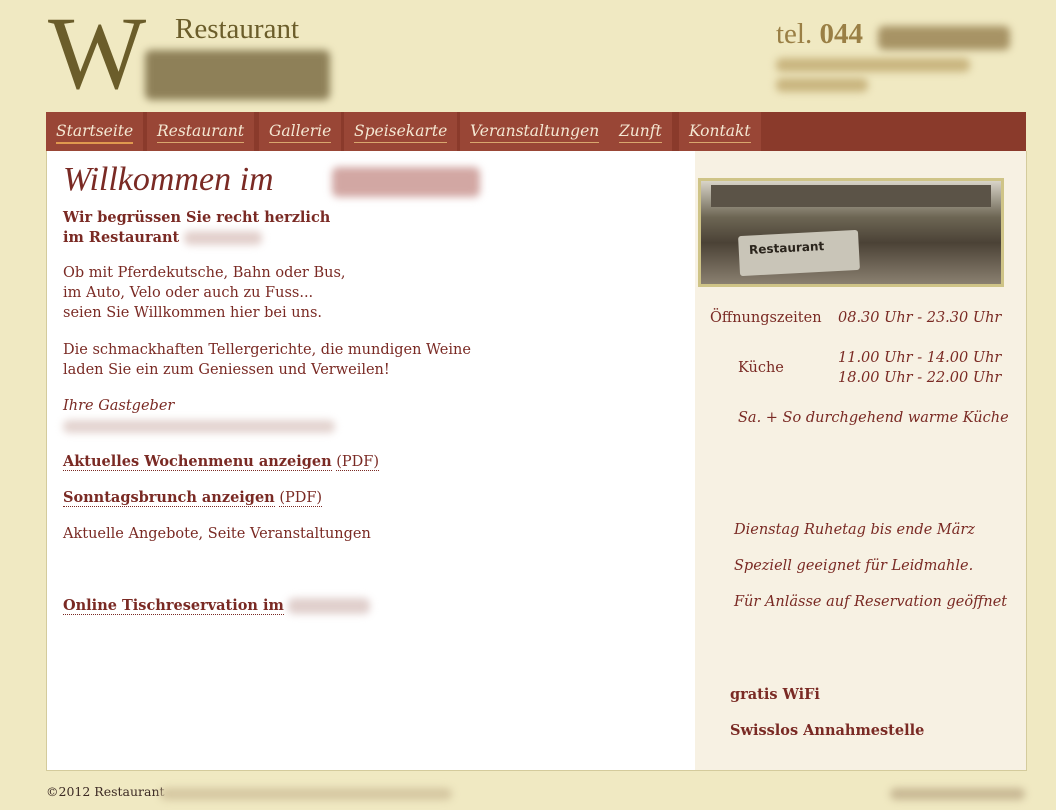 This screenshot has width=1056, height=810. What do you see at coordinates (775, 694) in the screenshot?
I see `wifi-note: gratis WiFi` at bounding box center [775, 694].